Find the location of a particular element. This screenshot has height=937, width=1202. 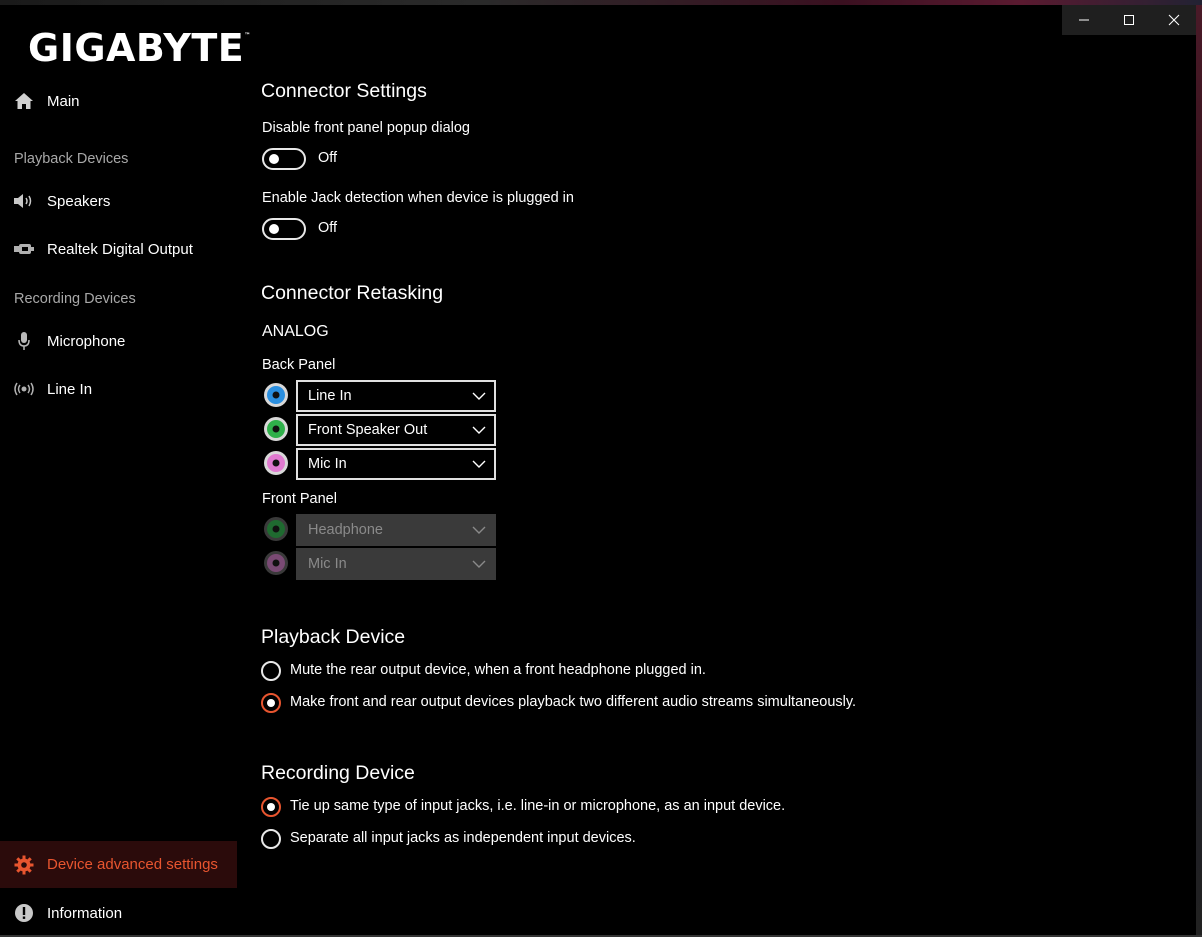

window-right-border is located at coordinates (1199, 470).